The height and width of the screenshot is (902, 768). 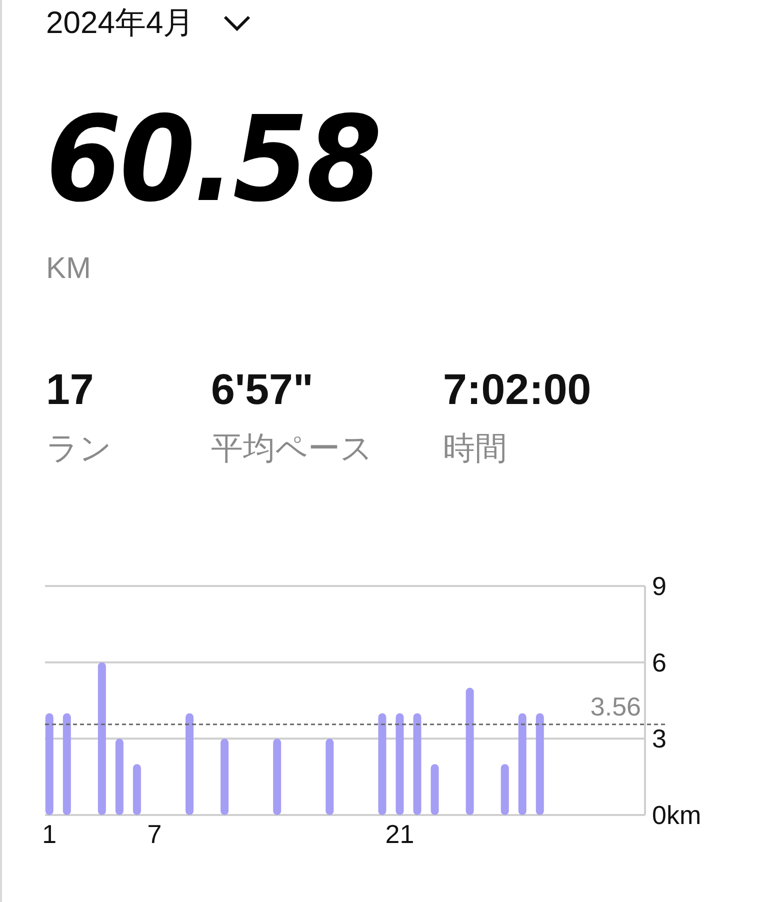 What do you see at coordinates (154, 834) in the screenshot?
I see `axis-label: 7` at bounding box center [154, 834].